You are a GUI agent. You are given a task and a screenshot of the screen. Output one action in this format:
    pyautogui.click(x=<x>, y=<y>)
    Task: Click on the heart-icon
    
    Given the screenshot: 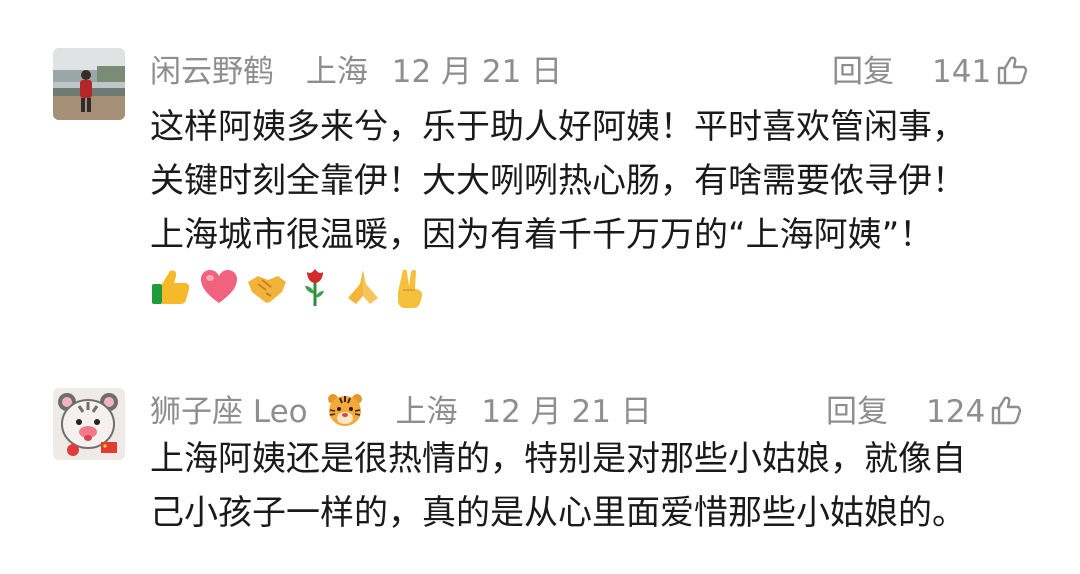 What is the action you would take?
    pyautogui.click(x=219, y=286)
    